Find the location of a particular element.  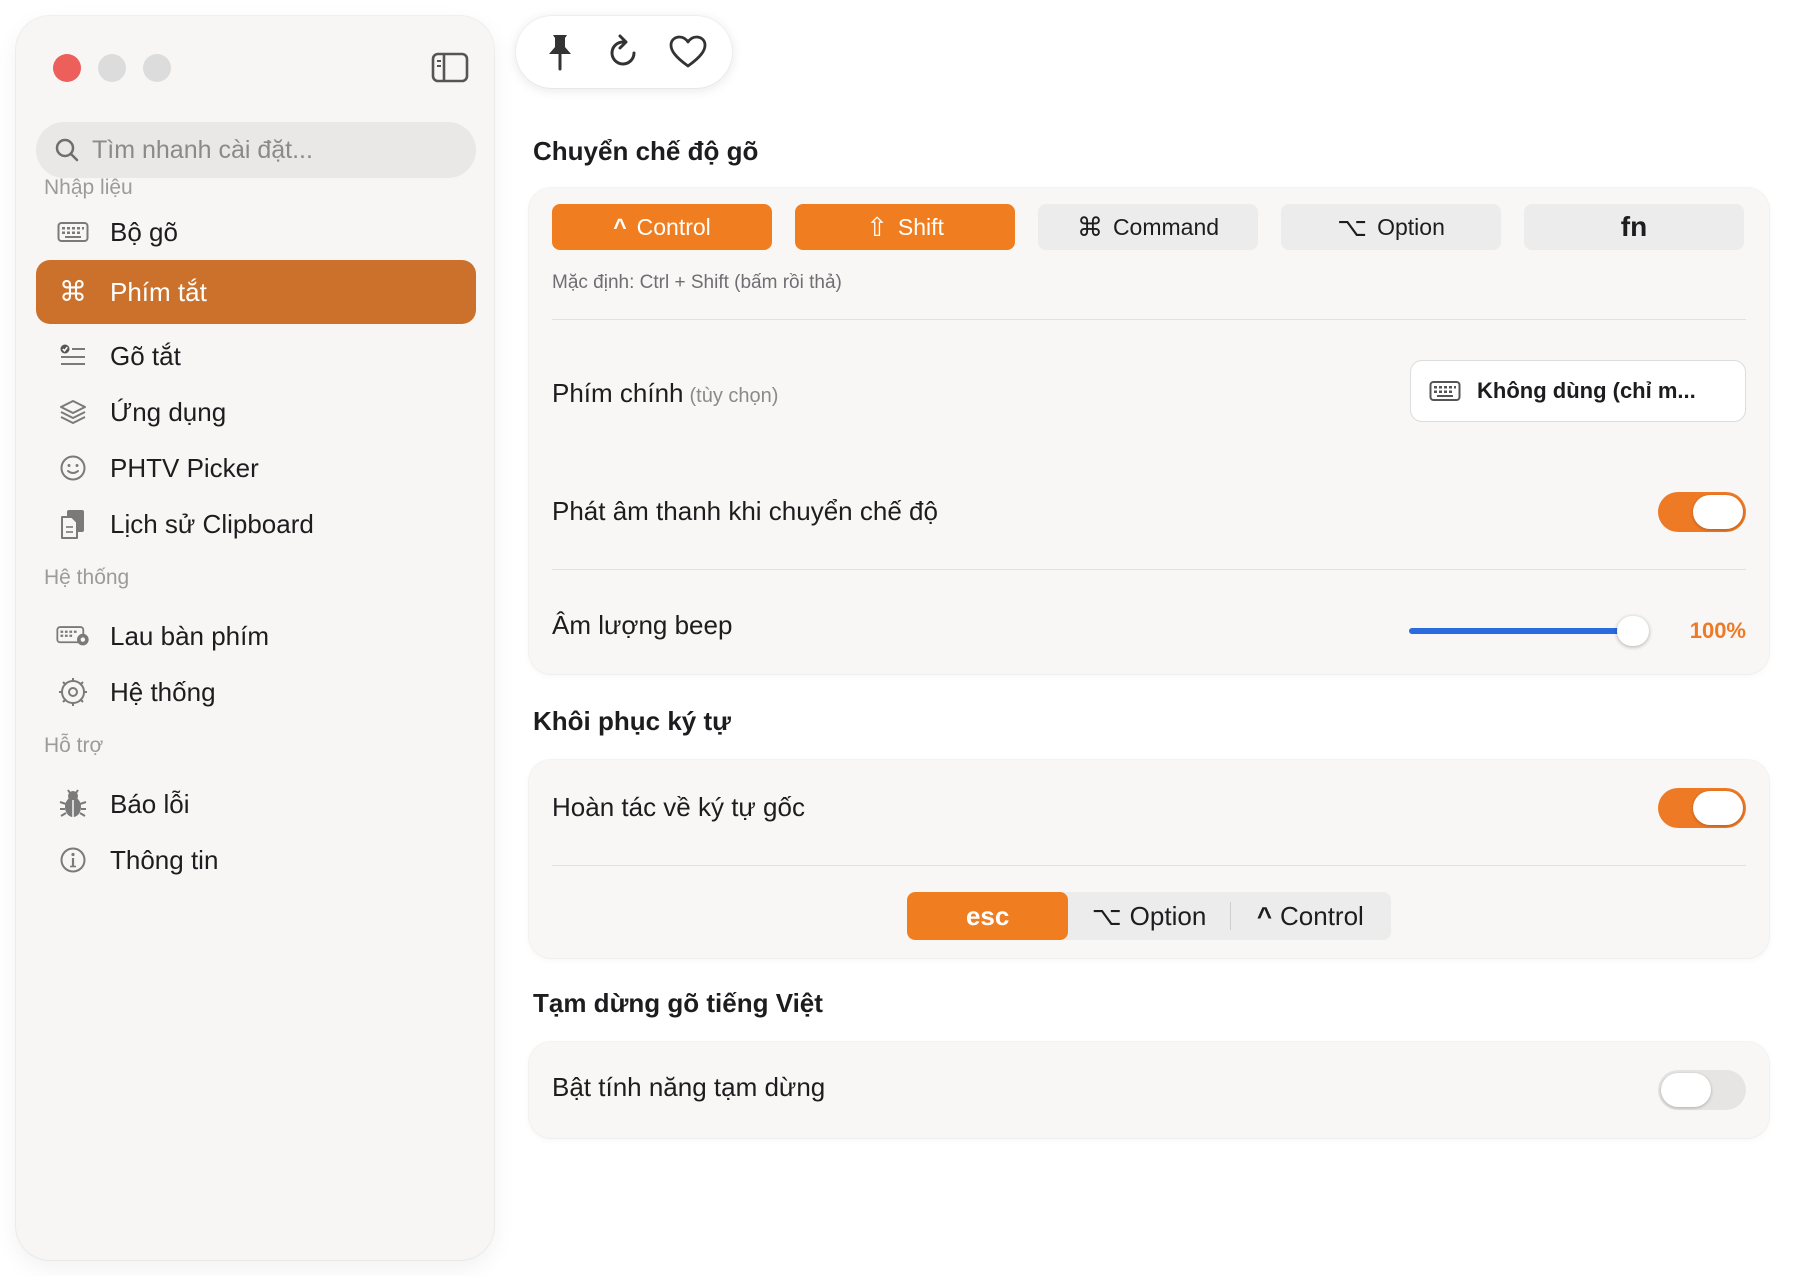

sound-toggle is located at coordinates (1702, 512).